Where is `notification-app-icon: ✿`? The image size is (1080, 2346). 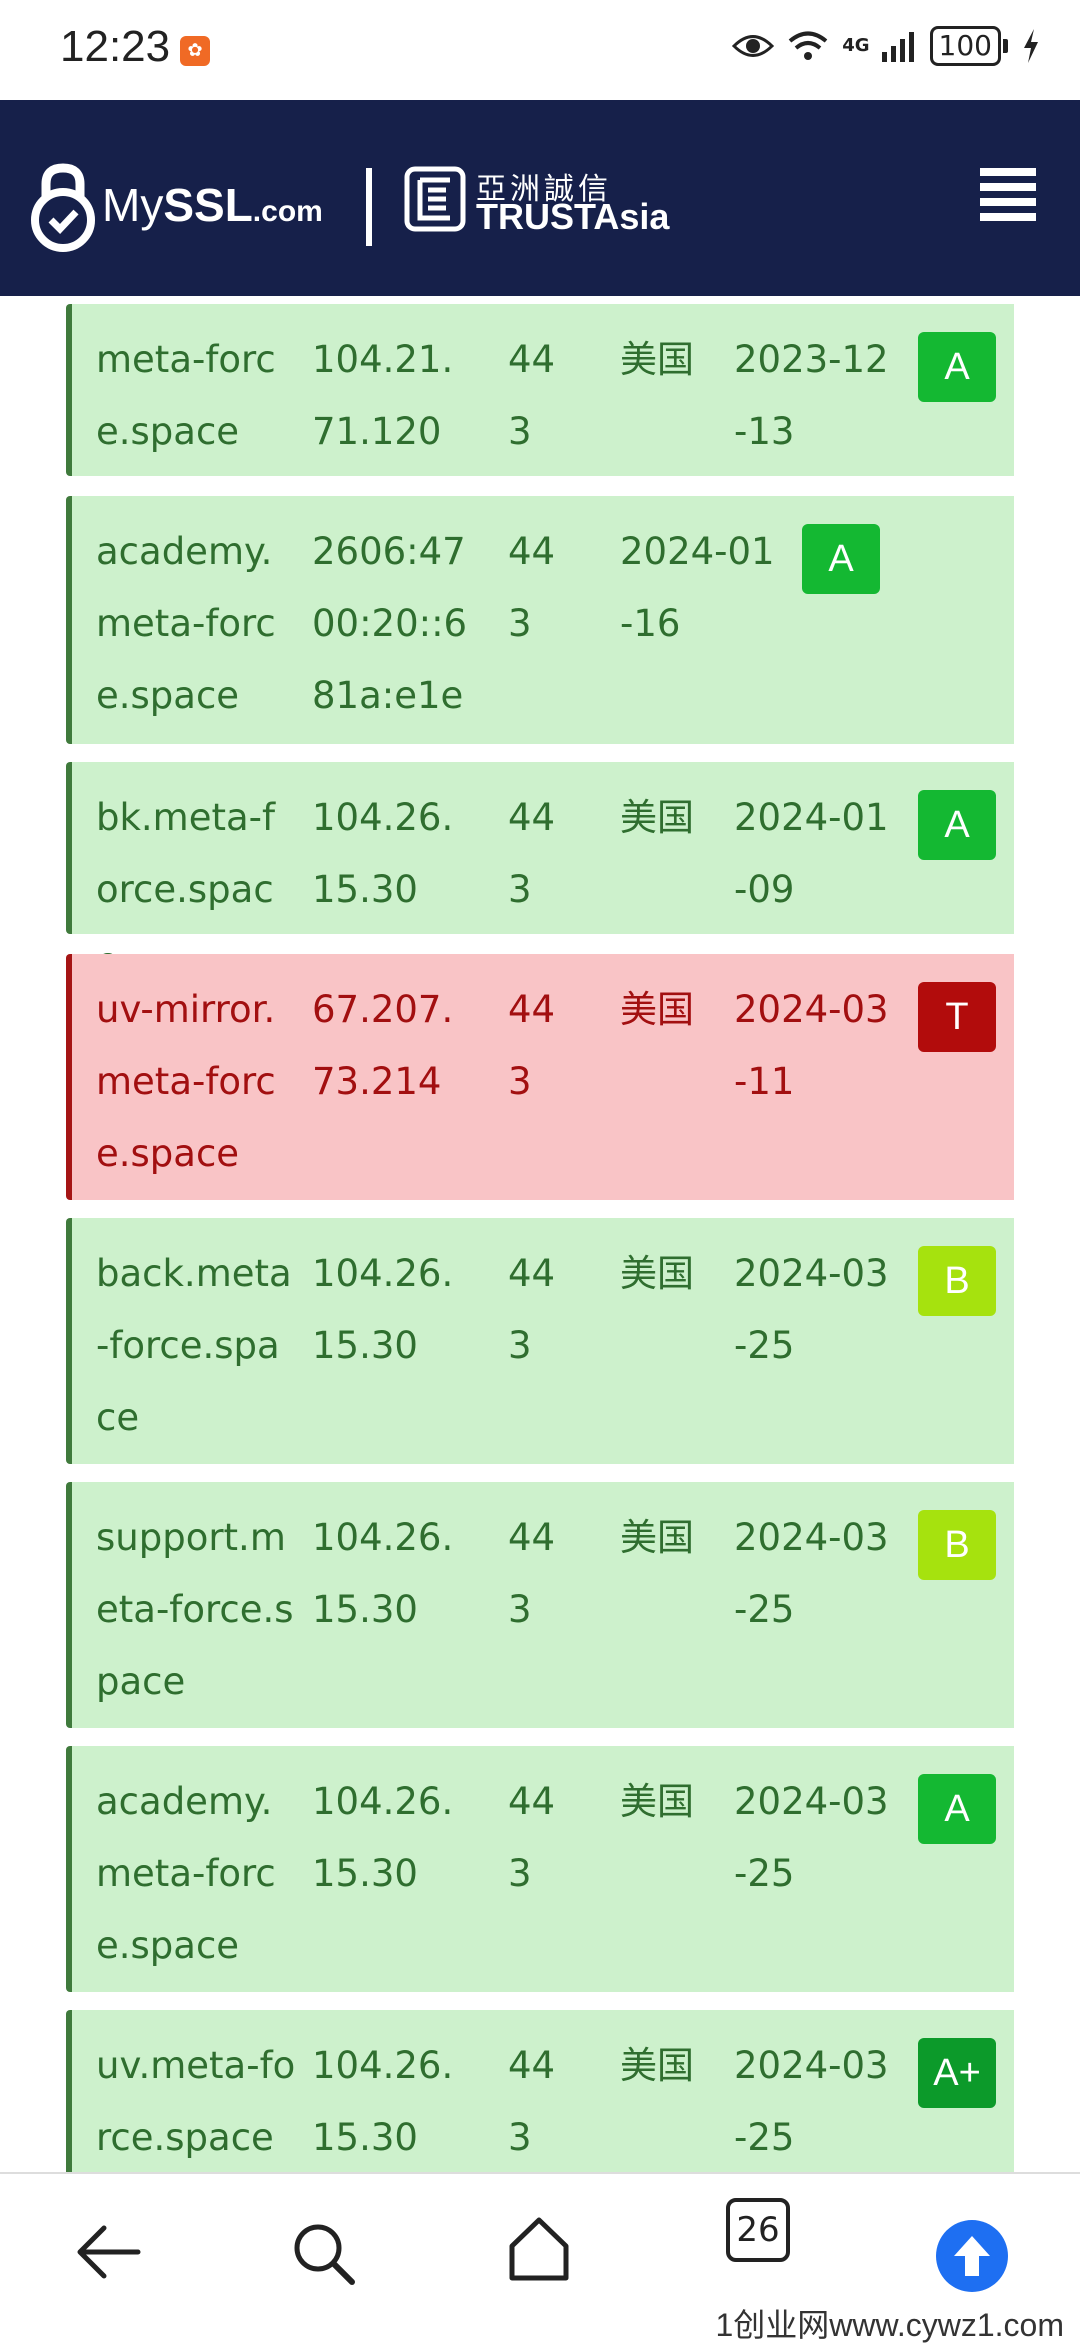
notification-app-icon: ✿ is located at coordinates (195, 51).